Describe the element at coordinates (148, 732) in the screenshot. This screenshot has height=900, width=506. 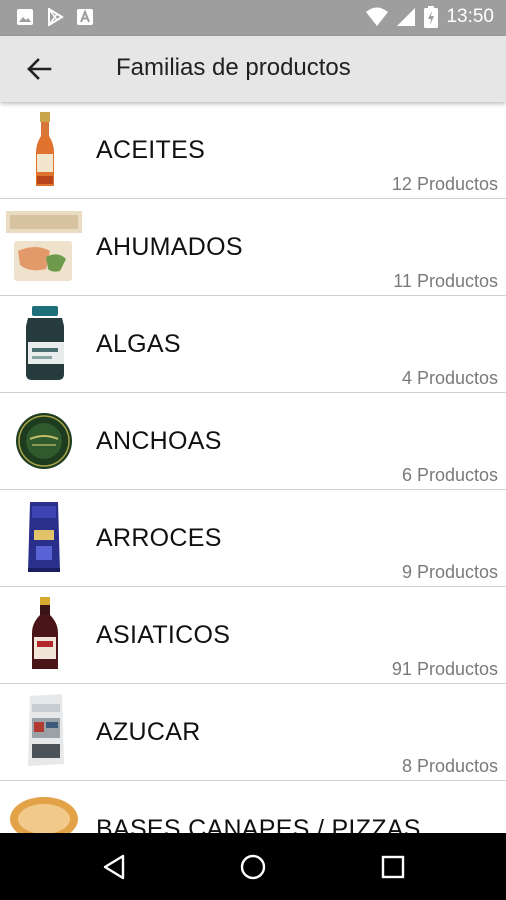
I see `family-name: AZUCAR` at that location.